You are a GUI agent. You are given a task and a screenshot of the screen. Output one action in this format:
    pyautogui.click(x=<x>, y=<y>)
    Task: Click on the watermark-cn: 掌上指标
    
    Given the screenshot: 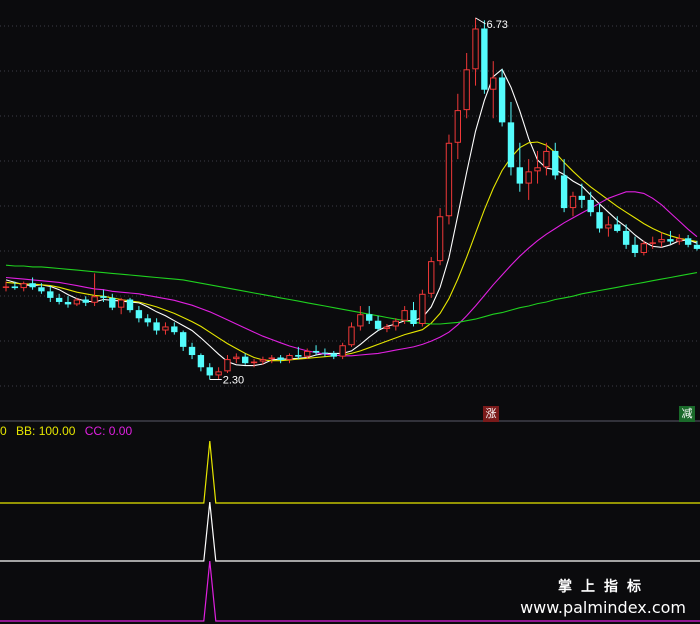 What is the action you would take?
    pyautogui.click(x=604, y=587)
    